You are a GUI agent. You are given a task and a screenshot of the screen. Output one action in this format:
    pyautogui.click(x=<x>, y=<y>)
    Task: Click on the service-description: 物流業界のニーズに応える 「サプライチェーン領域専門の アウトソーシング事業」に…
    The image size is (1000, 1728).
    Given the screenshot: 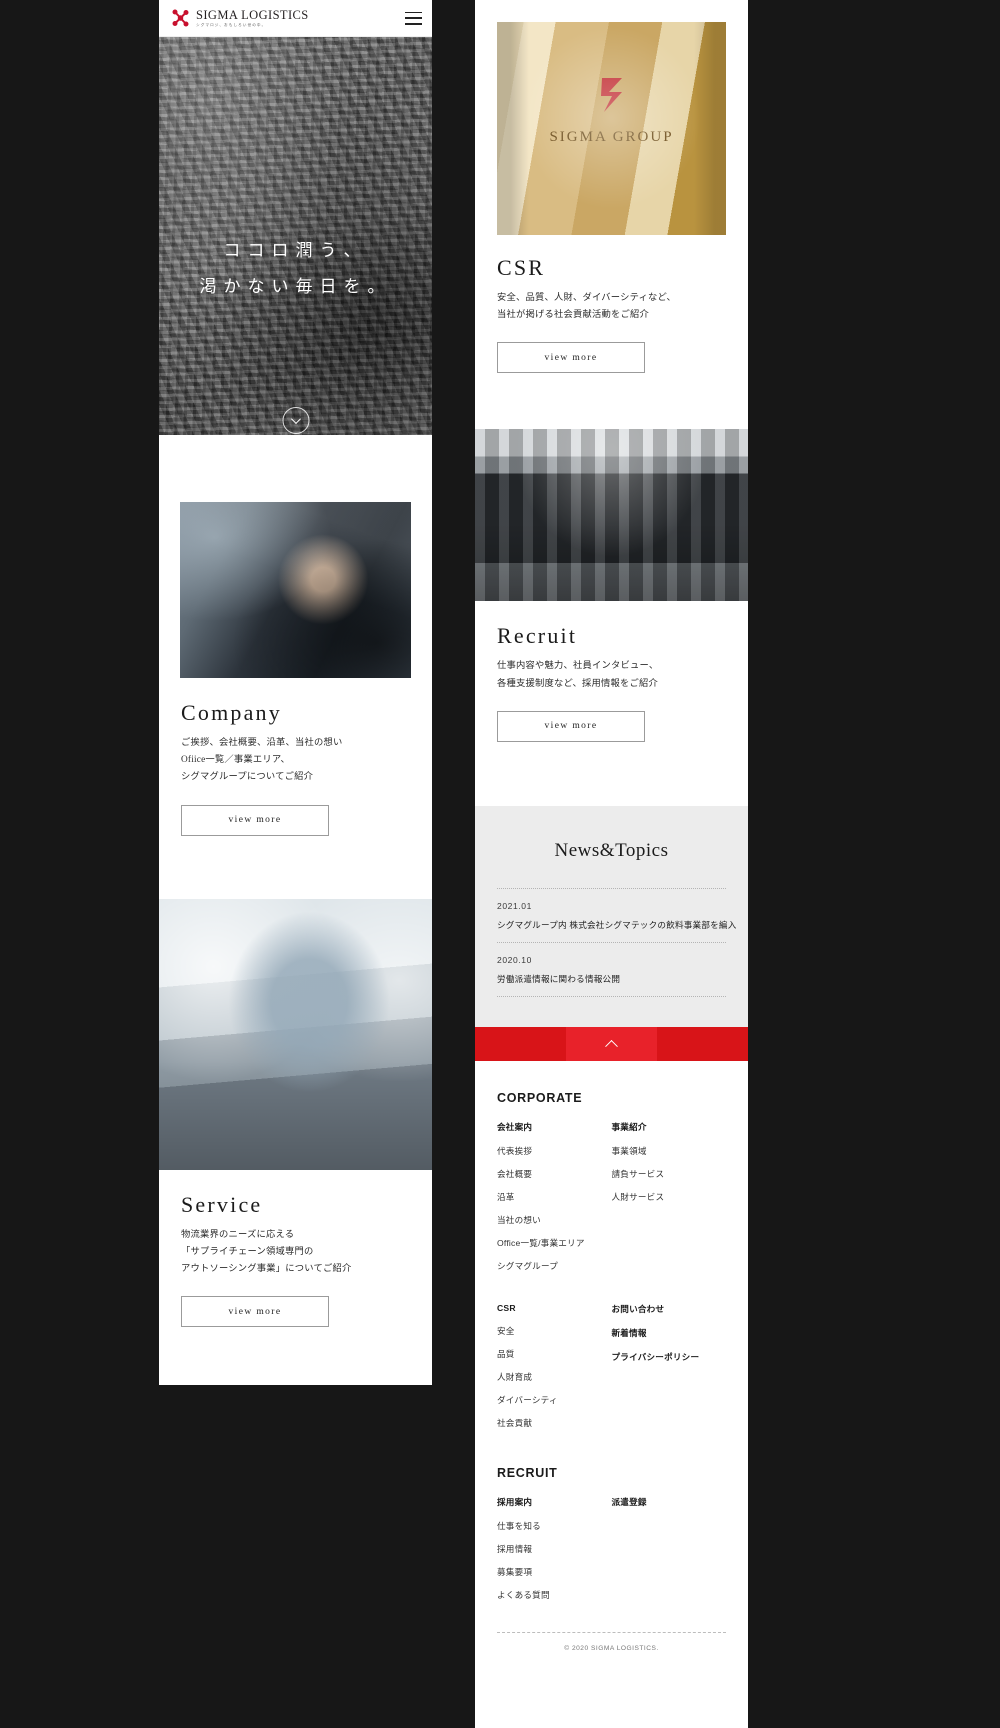 What is the action you would take?
    pyautogui.click(x=295, y=1253)
    